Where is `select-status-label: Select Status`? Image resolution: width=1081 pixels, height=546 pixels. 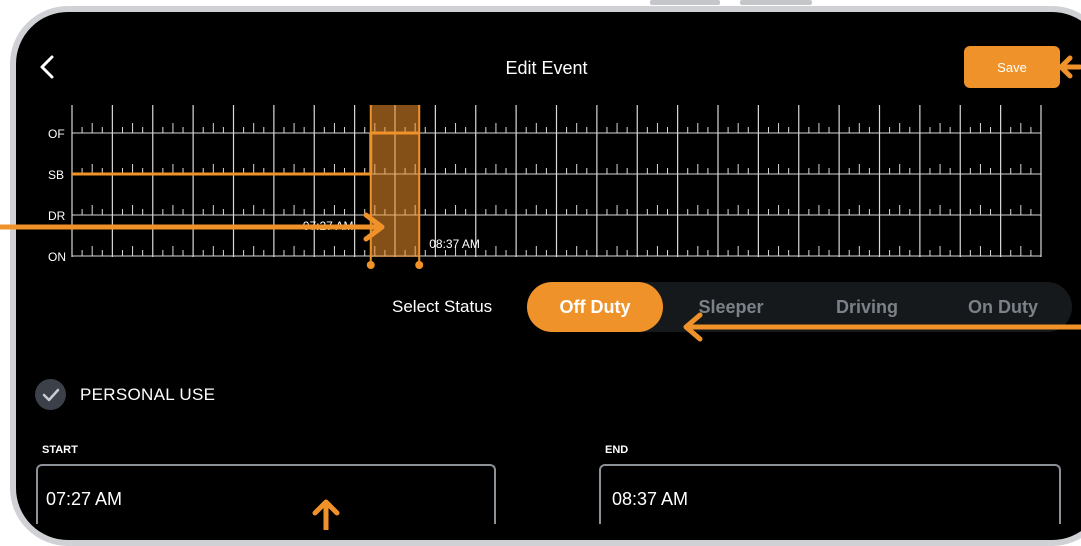 select-status-label: Select Status is located at coordinates (442, 306).